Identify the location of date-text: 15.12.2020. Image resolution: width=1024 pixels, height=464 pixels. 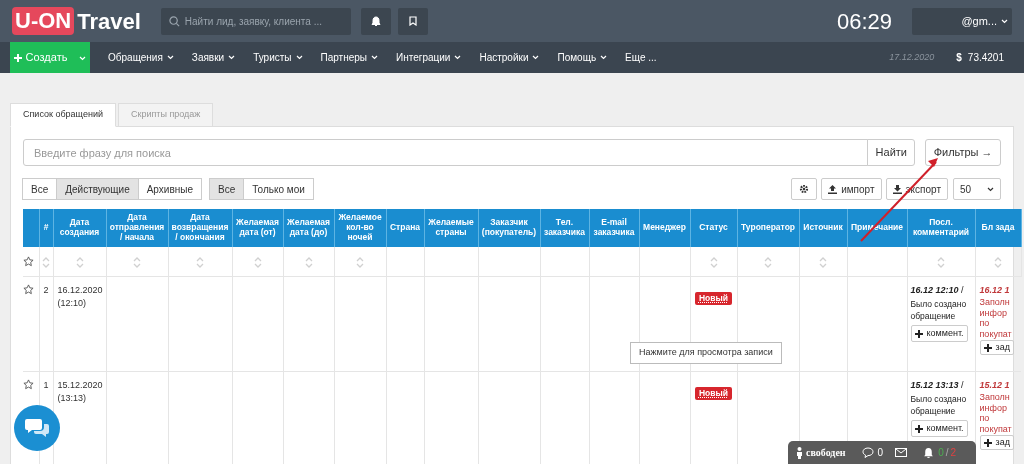
(79, 385).